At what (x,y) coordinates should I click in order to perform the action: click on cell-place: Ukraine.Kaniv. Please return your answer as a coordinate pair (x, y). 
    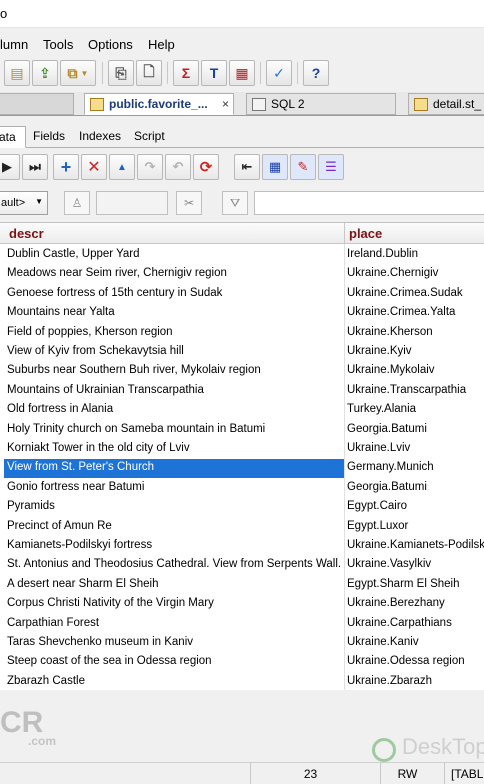
    Looking at the image, I should click on (415, 642).